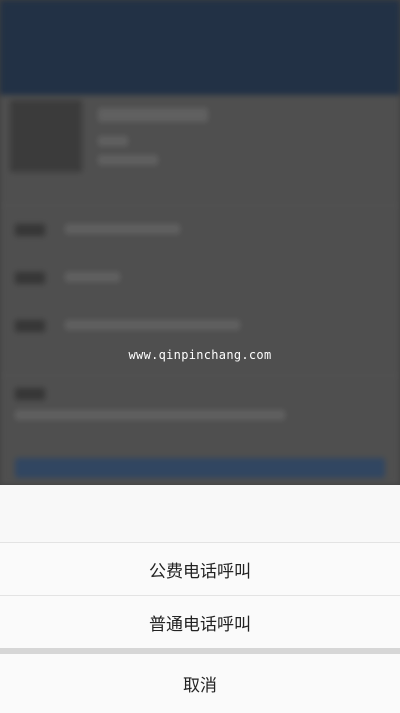 The width and height of the screenshot is (400, 713). I want to click on public-call-option: 公费电话呼叫, so click(200, 568).